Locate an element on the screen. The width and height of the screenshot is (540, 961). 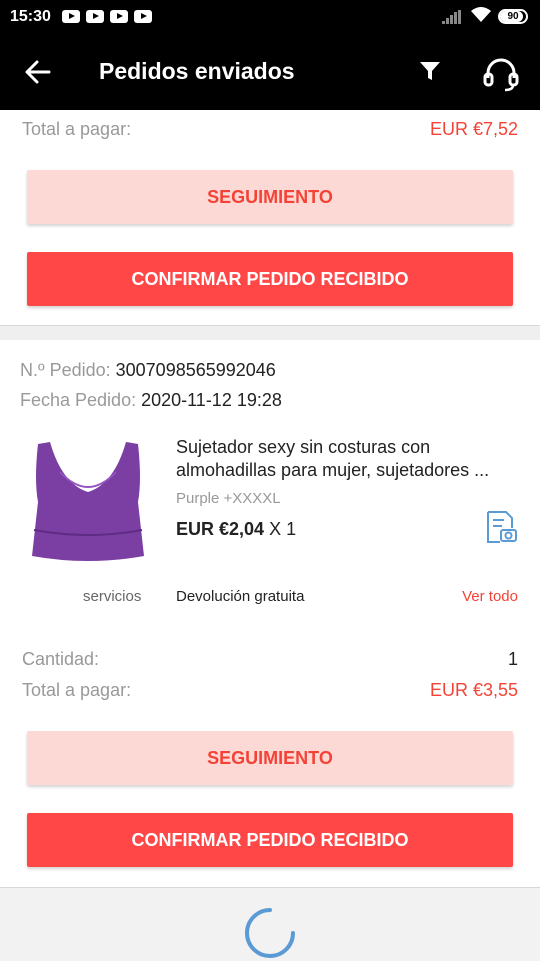
confirm-received-button: CONFIRMAR PEDIDO RECIBIDO is located at coordinates (270, 840).